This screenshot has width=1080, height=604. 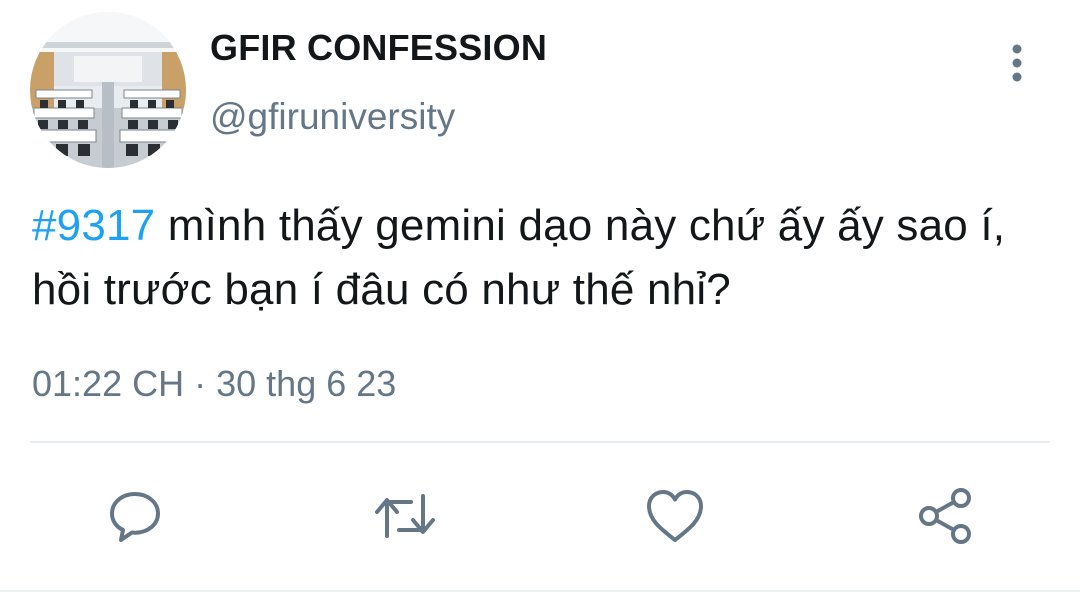 I want to click on hashtag-link: #9317, so click(x=93, y=225).